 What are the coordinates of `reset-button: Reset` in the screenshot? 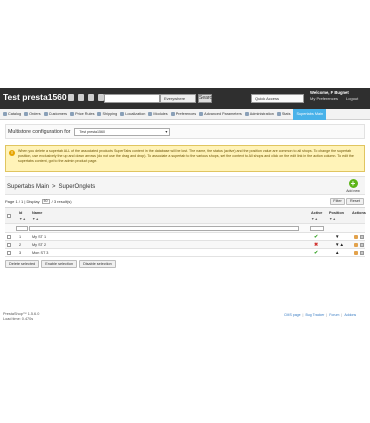 It's located at (355, 201).